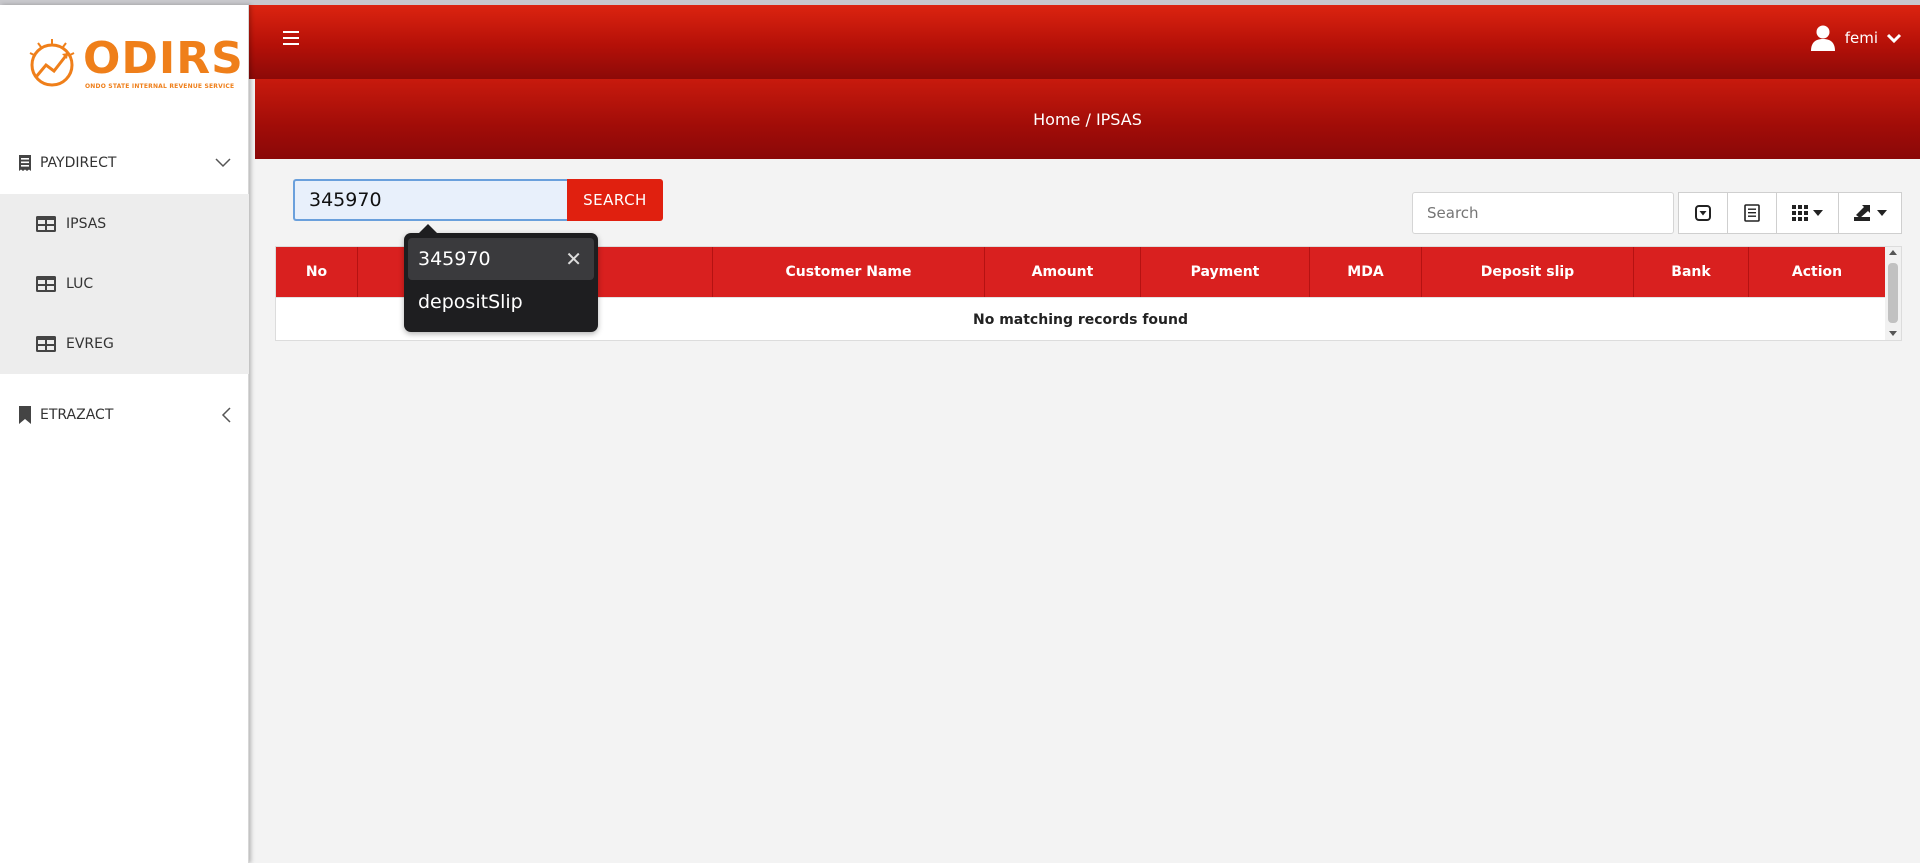 This screenshot has width=1920, height=863. I want to click on table-toolbar, so click(1790, 213).